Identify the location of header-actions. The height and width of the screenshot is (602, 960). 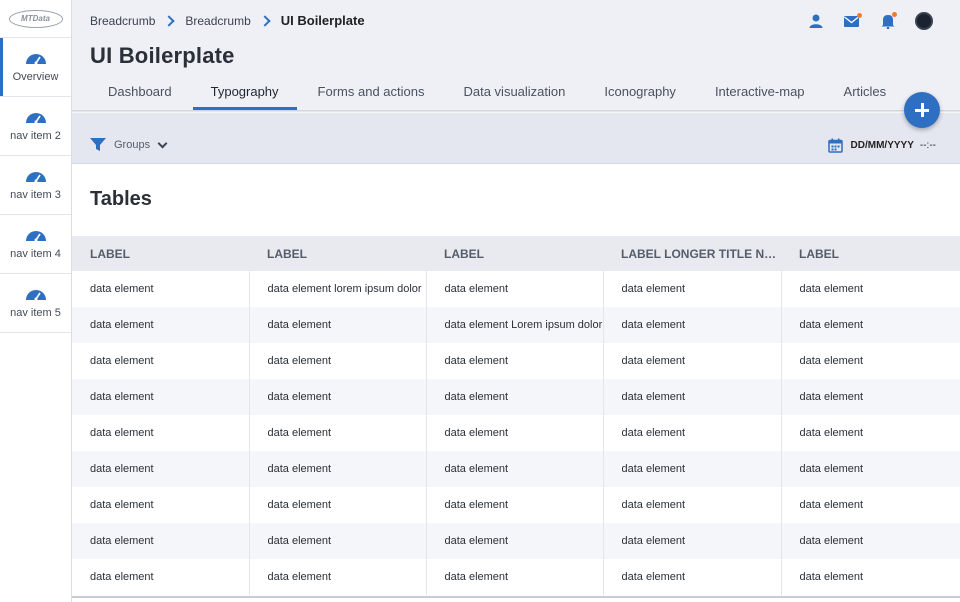
(870, 21).